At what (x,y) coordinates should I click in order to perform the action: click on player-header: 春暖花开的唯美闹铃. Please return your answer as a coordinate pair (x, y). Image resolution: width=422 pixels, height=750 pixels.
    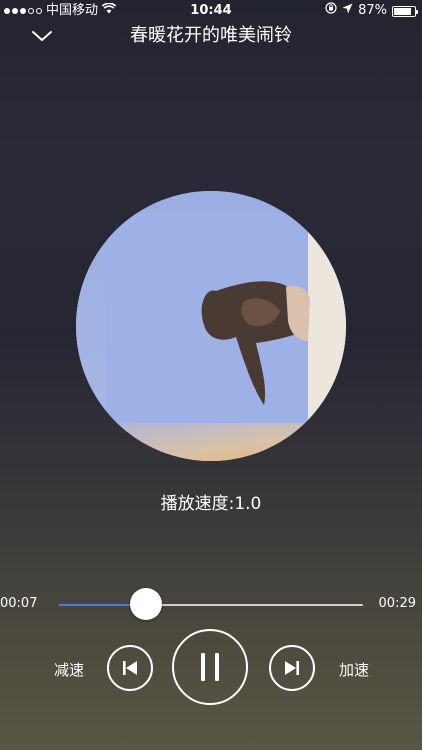
    Looking at the image, I should click on (211, 36).